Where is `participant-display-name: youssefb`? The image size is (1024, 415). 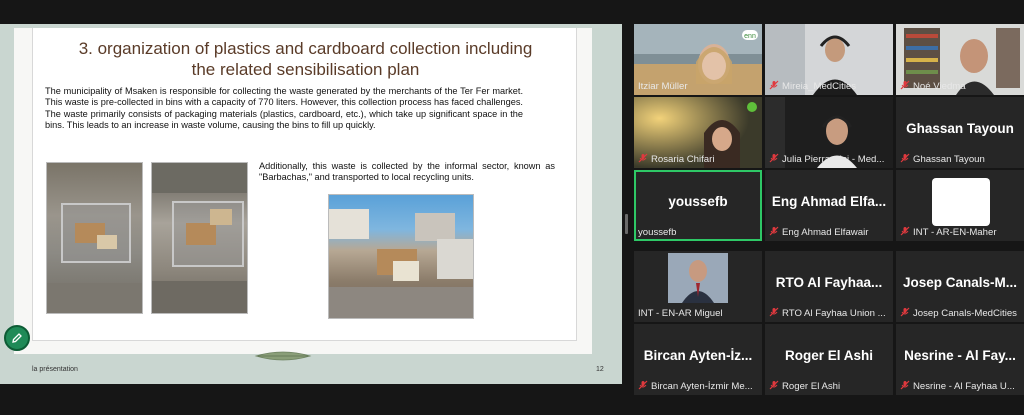 participant-display-name: youssefb is located at coordinates (698, 201).